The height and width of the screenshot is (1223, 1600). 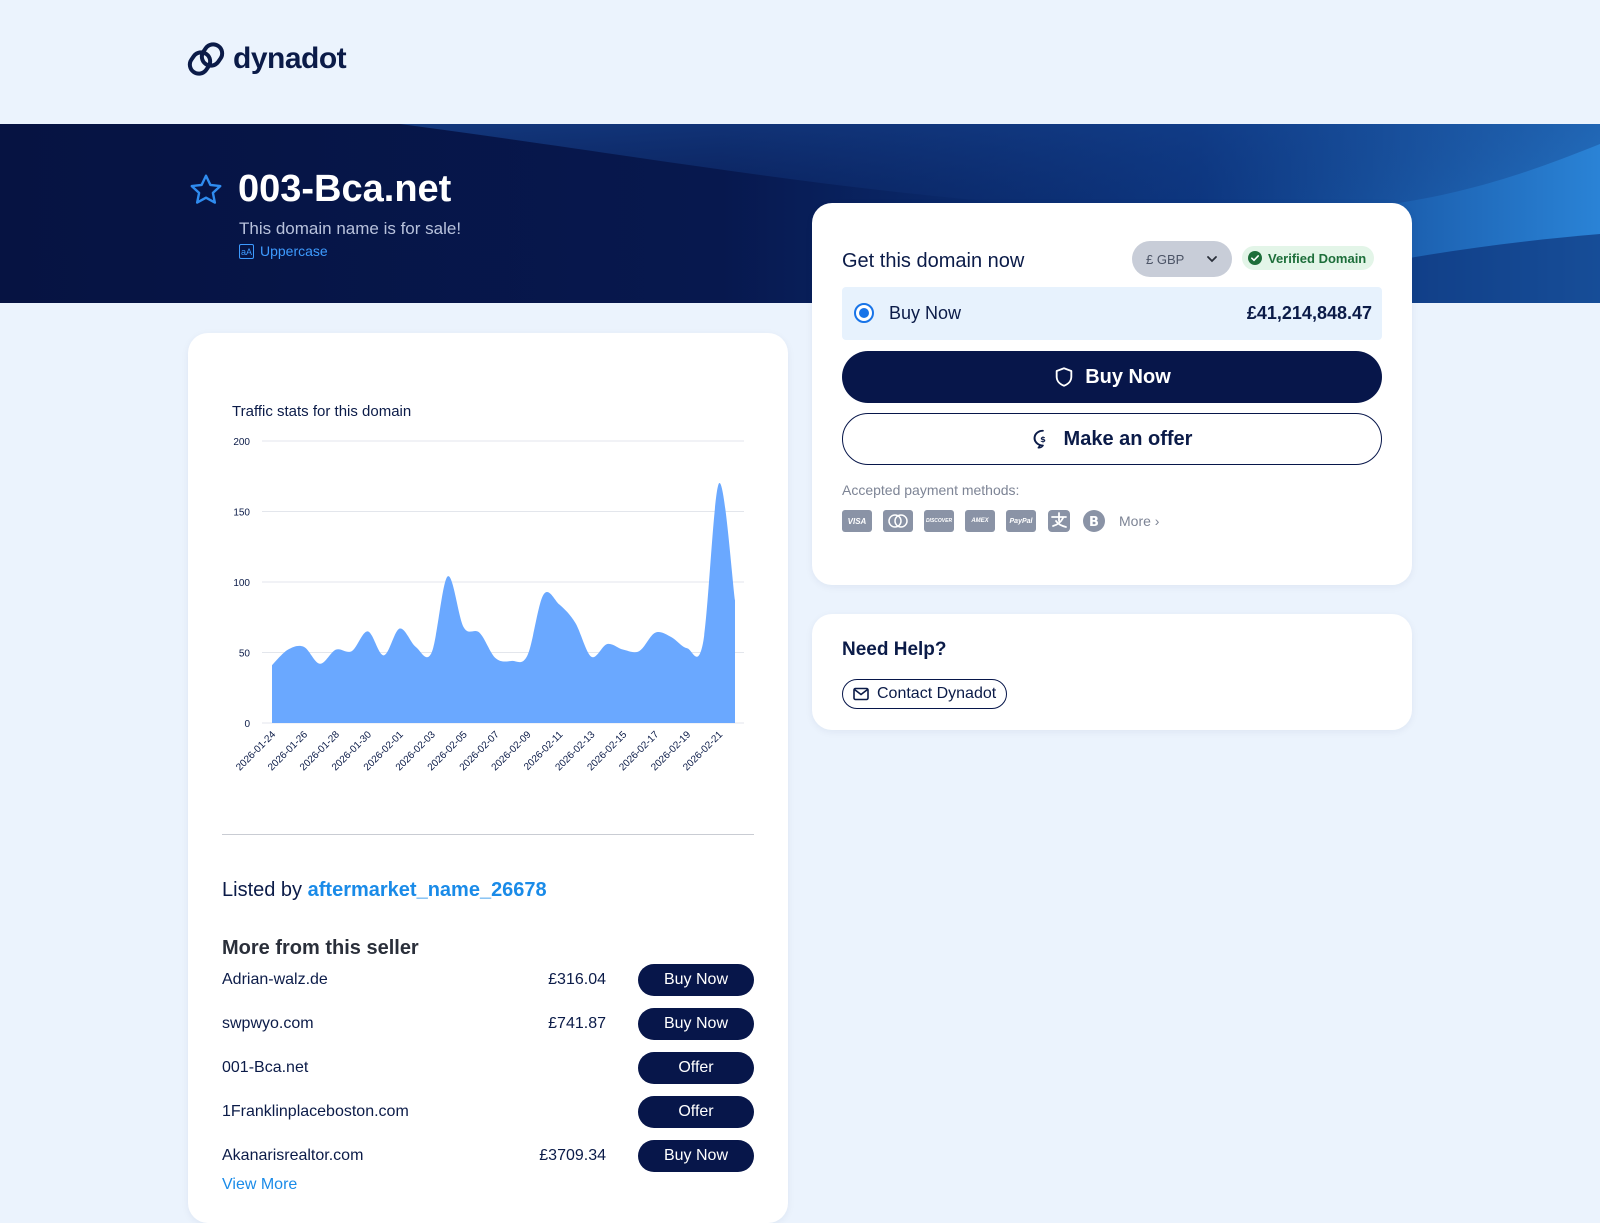 What do you see at coordinates (275, 980) in the screenshot?
I see `seller-domain-name: Adrian-walz.de` at bounding box center [275, 980].